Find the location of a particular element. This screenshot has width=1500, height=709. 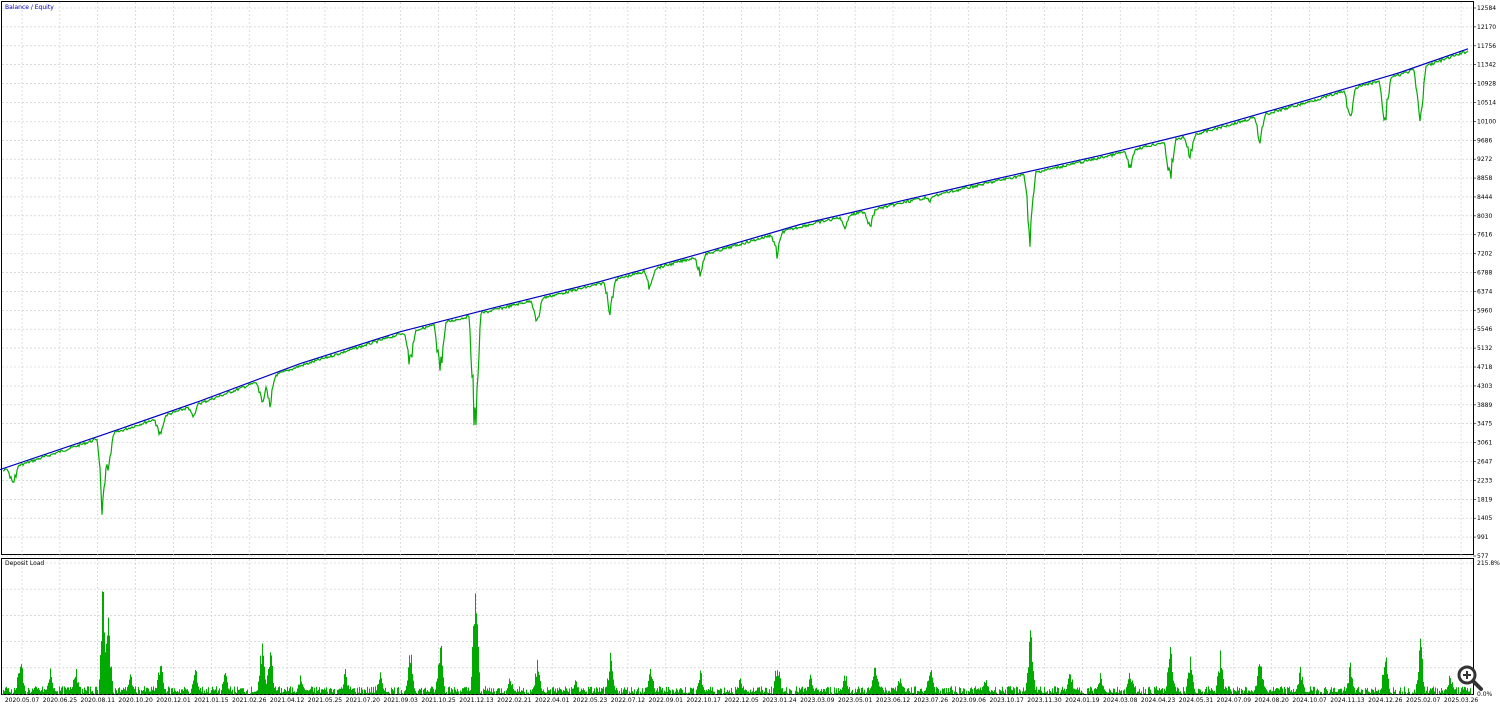

zoom-in-button is located at coordinates (1470, 678).